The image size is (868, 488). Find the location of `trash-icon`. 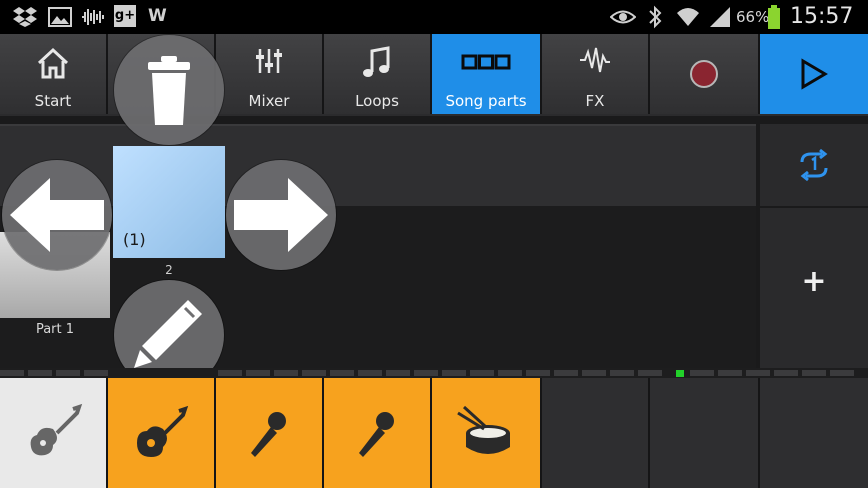

trash-icon is located at coordinates (169, 90).